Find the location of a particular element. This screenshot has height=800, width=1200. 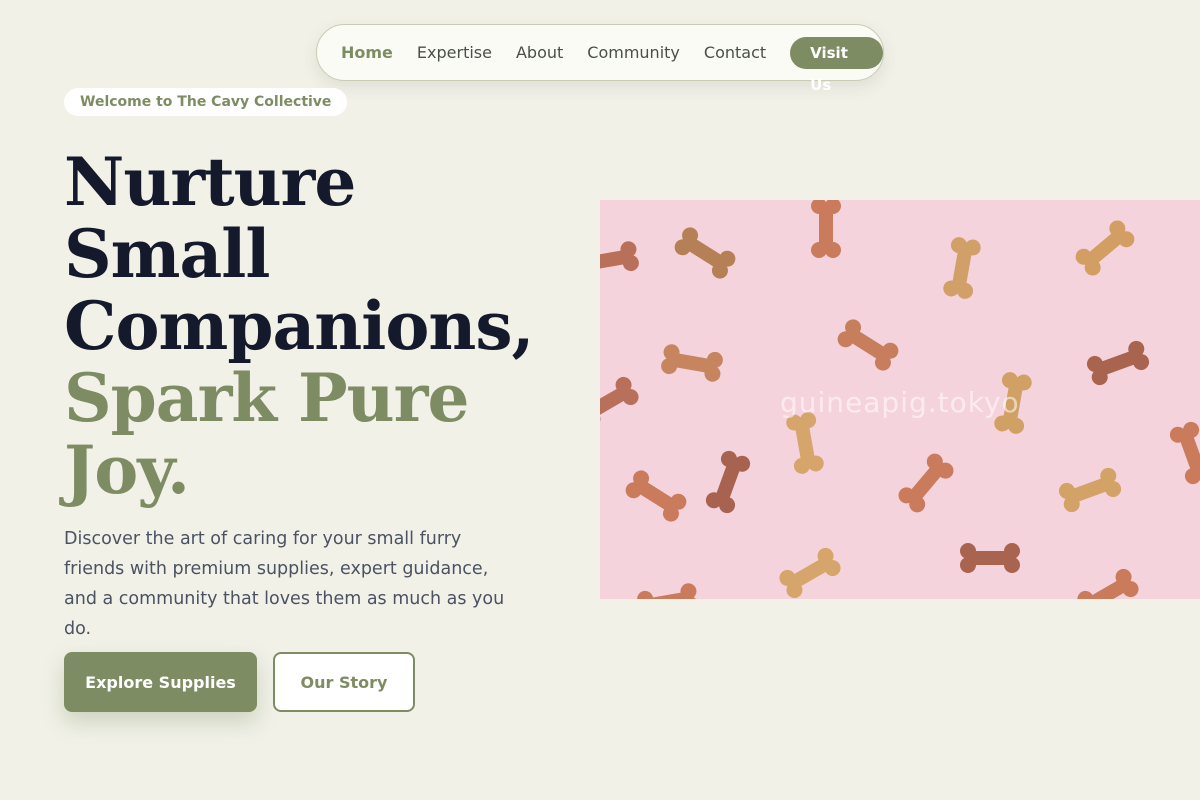

visit-us-button: Visit Us is located at coordinates (836, 65).